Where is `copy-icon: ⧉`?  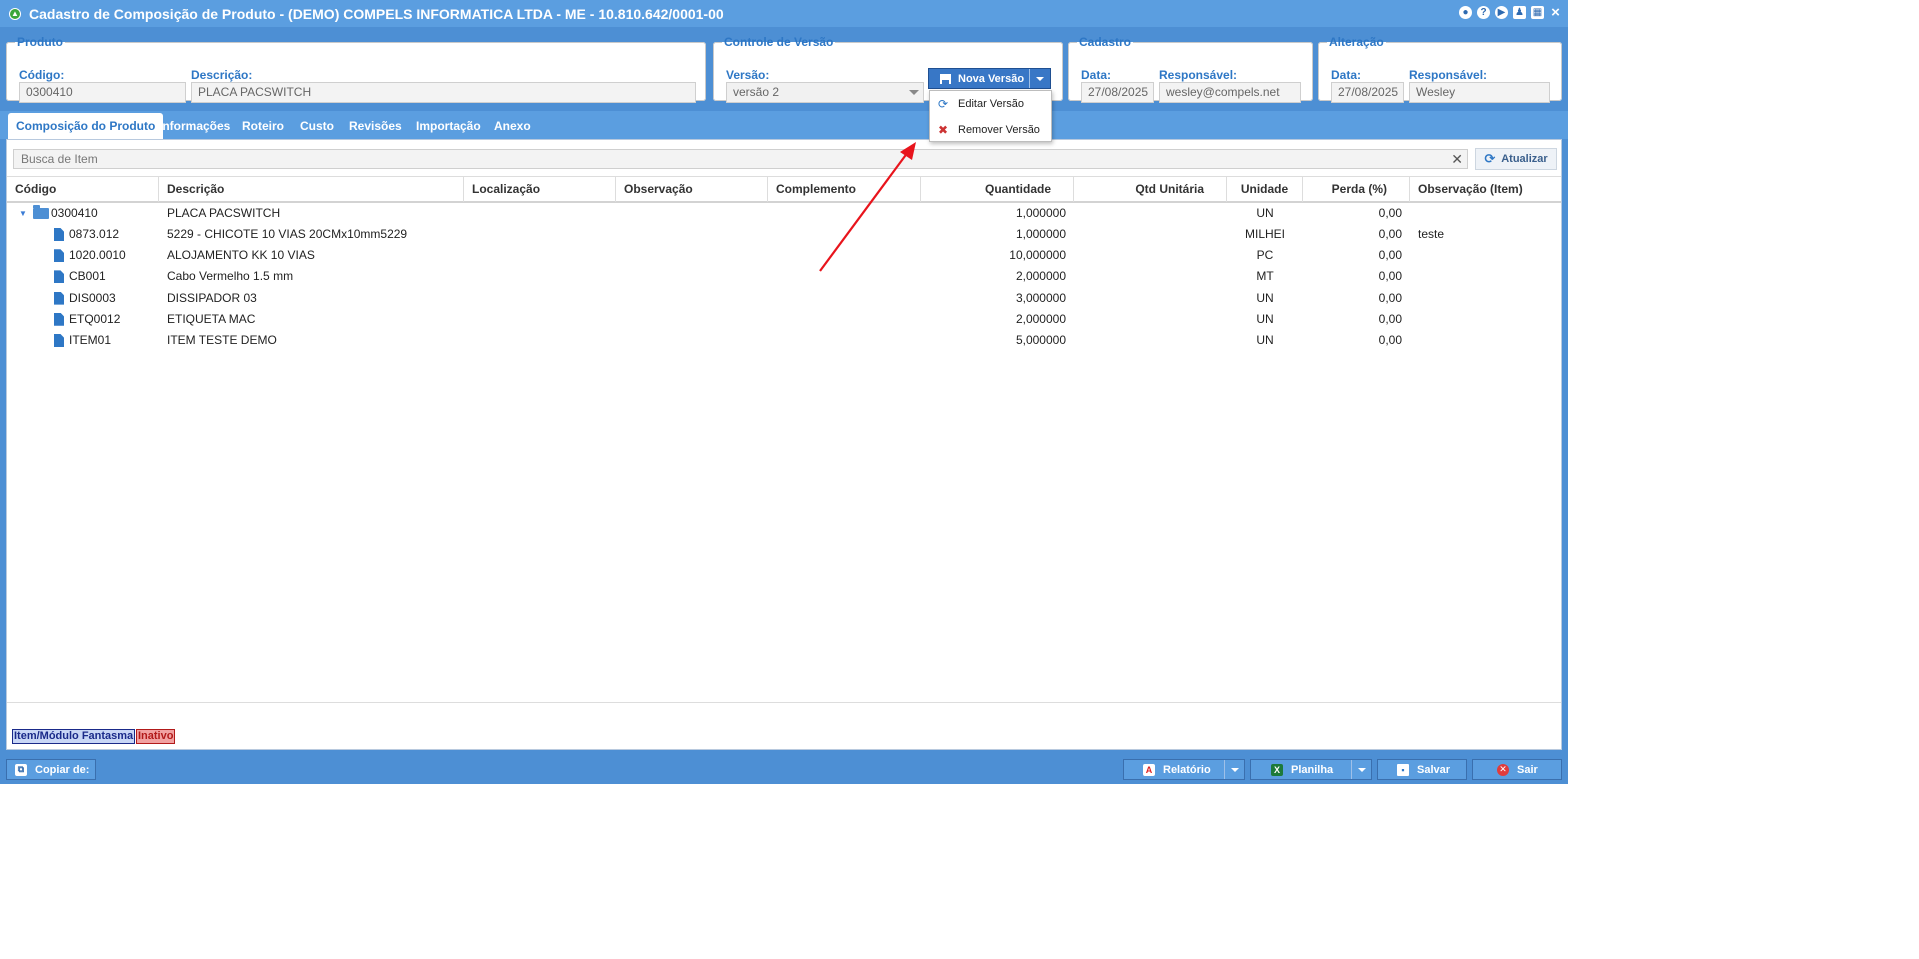
copy-icon: ⧉ is located at coordinates (21, 769).